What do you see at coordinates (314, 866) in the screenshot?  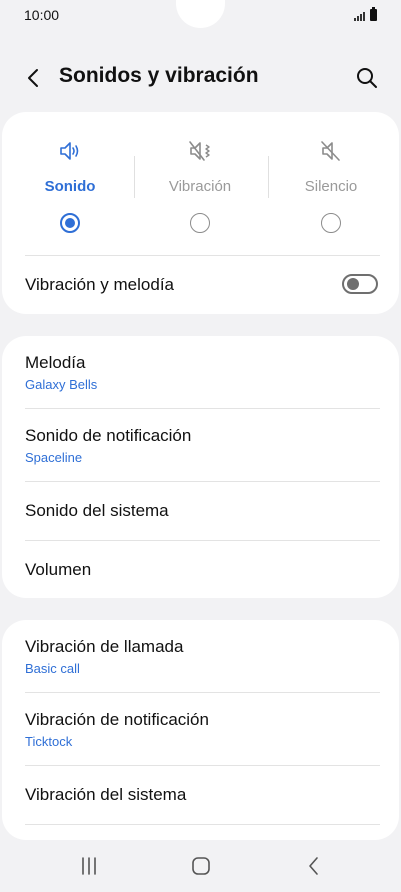 I see `back-nav-icon` at bounding box center [314, 866].